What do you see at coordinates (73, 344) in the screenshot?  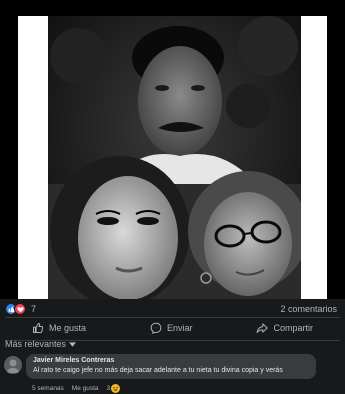 I see `caret-down-icon` at bounding box center [73, 344].